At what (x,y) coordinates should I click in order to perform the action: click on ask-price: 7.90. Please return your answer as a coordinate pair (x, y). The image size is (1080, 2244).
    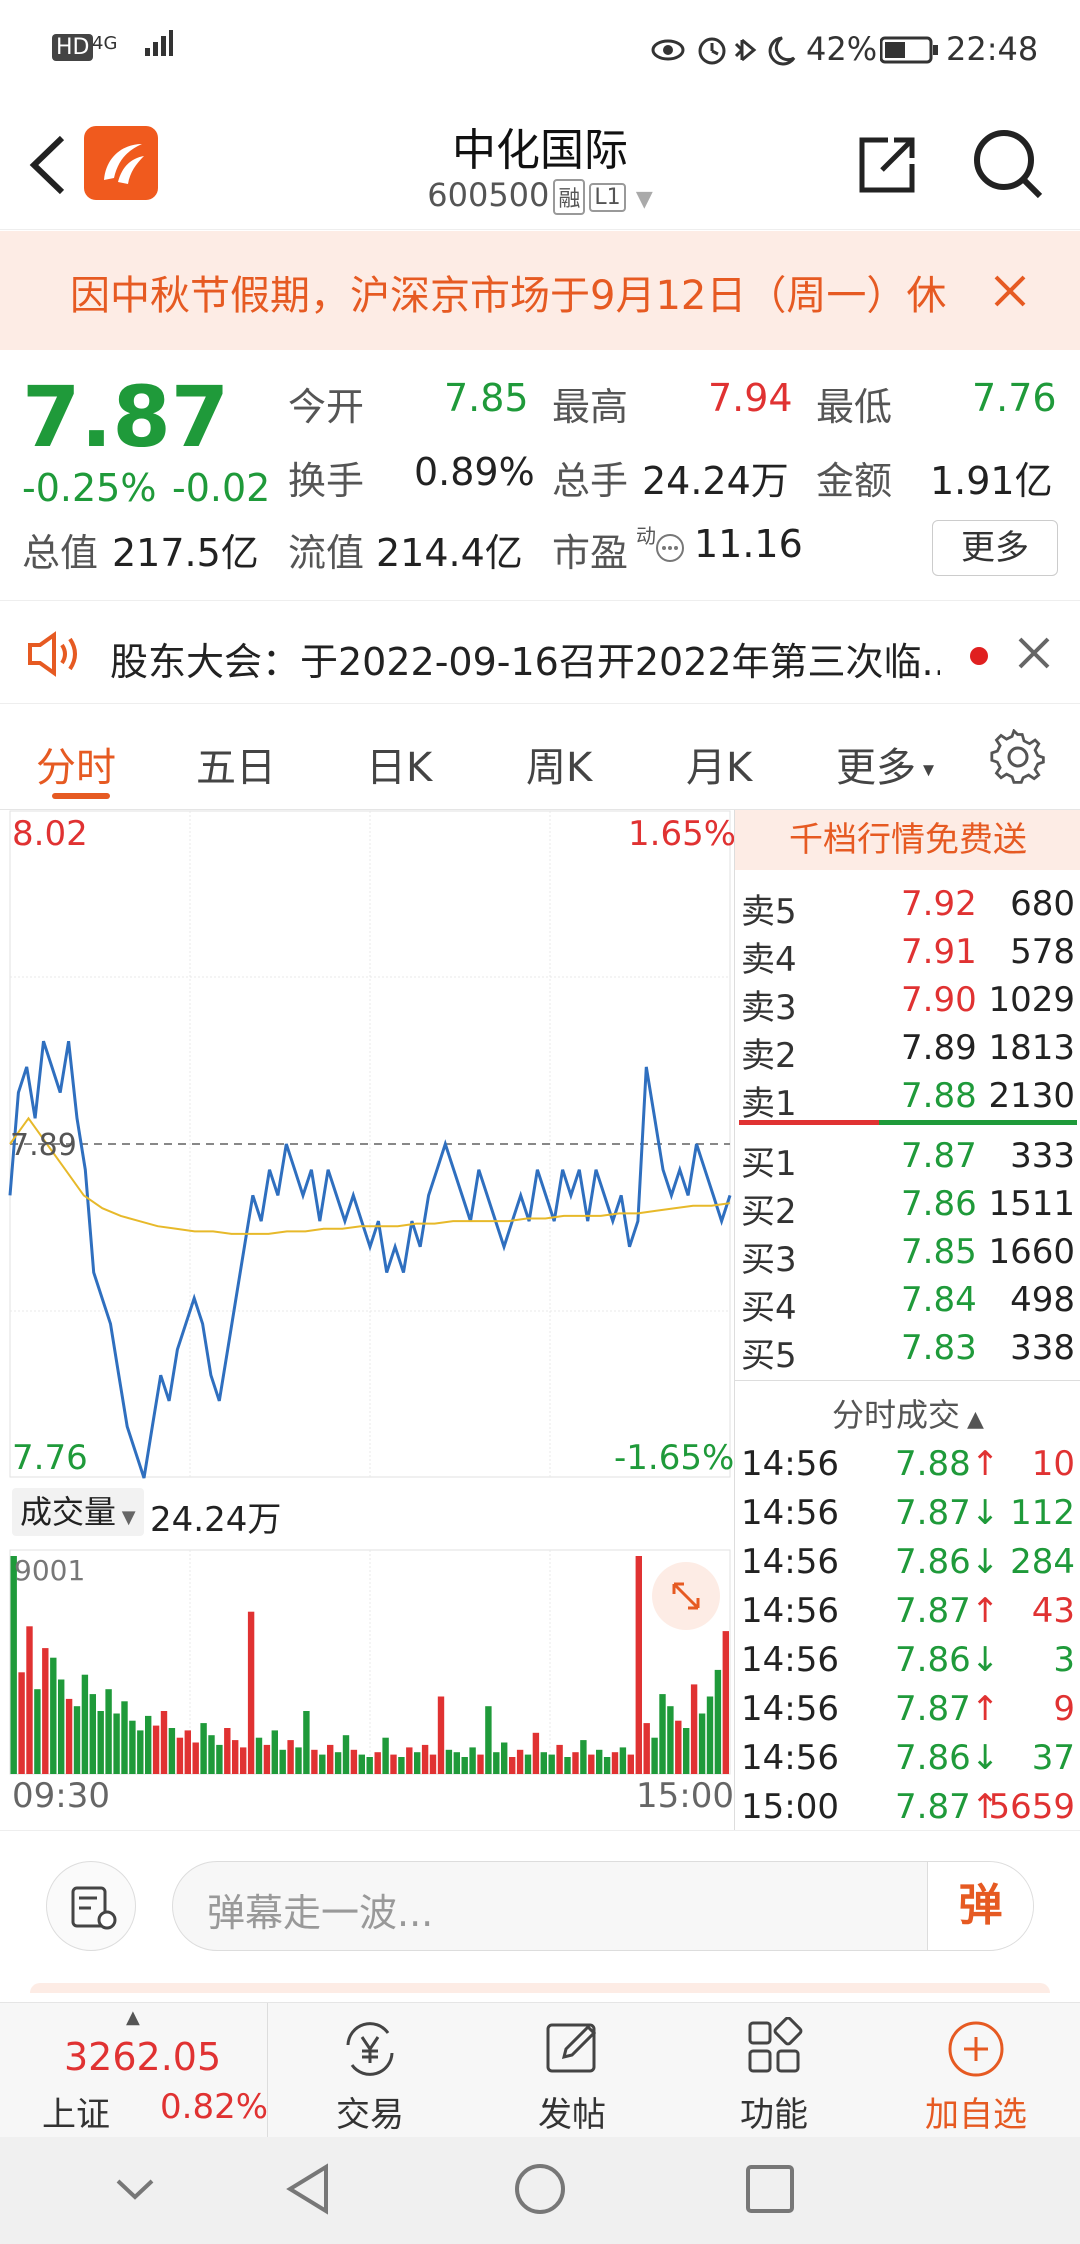
    Looking at the image, I should click on (939, 1000).